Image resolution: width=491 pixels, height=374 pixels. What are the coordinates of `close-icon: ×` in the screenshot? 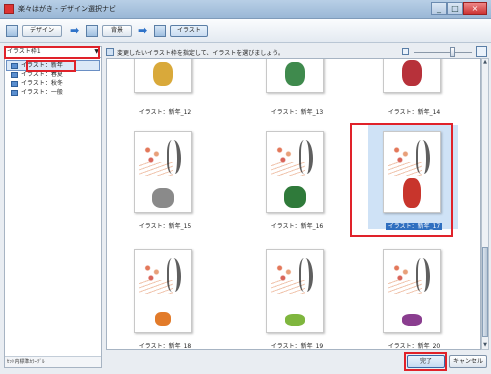 It's located at (475, 8).